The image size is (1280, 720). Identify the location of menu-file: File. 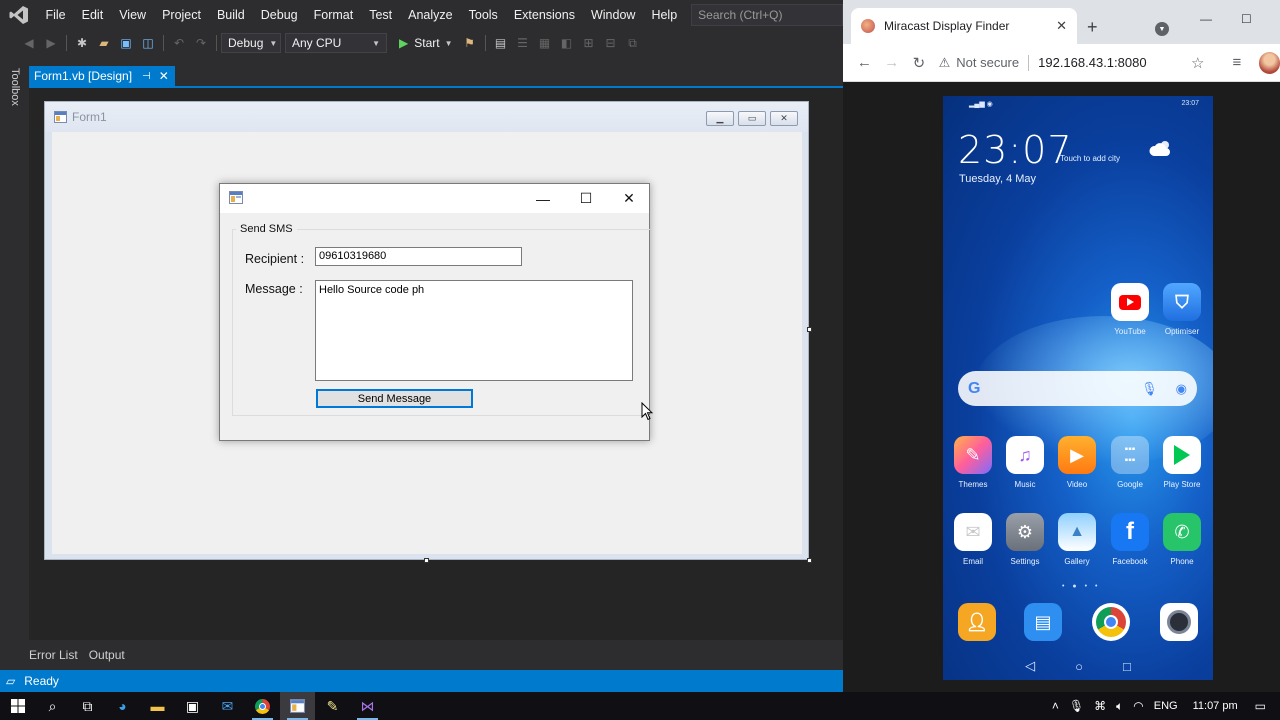
(55, 15).